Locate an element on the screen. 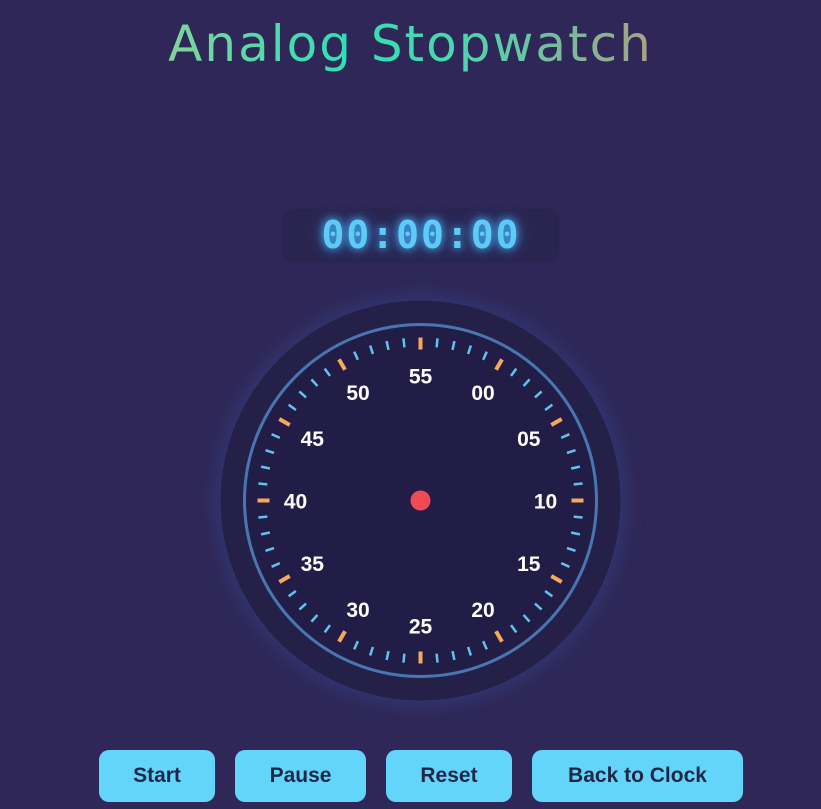 This screenshot has width=821, height=809. dial-label-20: 20 is located at coordinates (482, 610).